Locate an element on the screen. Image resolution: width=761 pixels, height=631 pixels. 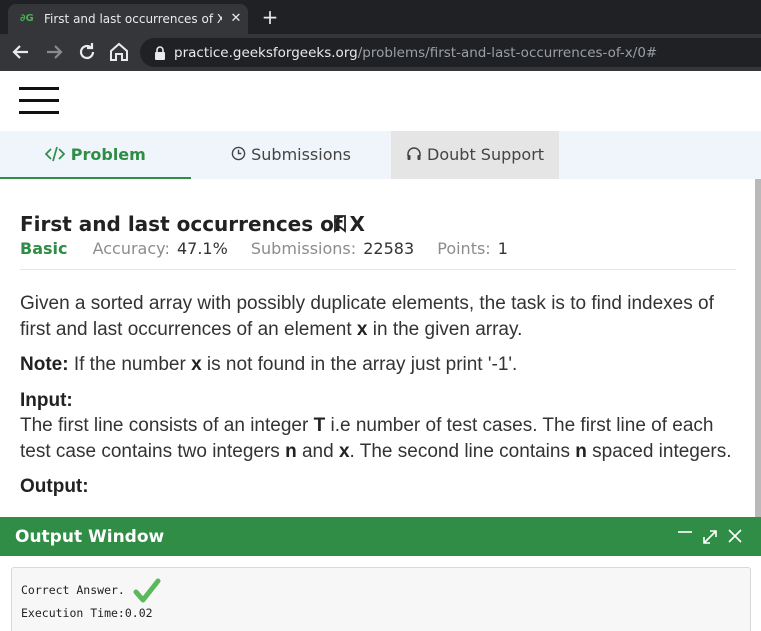
minimize-icon is located at coordinates (685, 536).